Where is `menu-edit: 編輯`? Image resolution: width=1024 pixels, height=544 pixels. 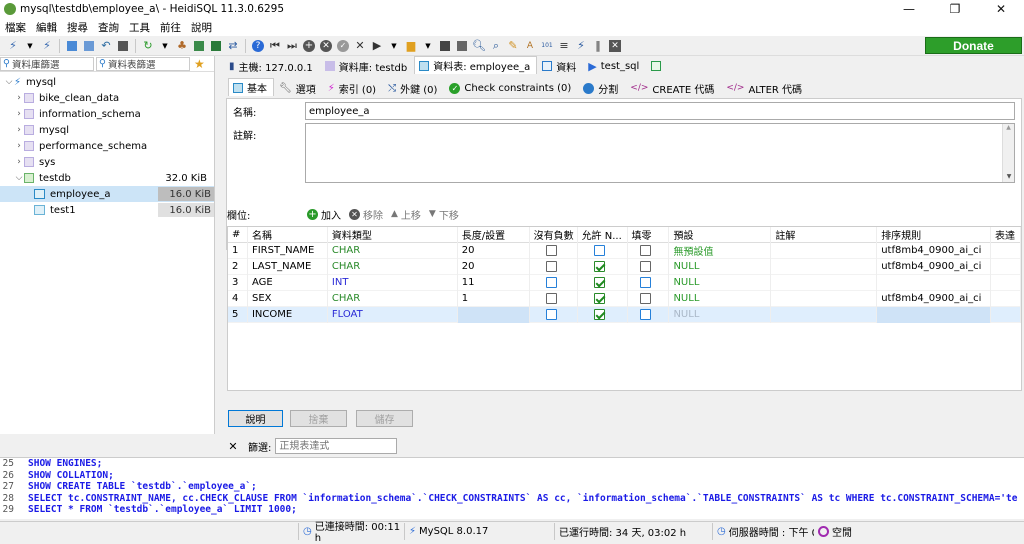 menu-edit: 編輯 is located at coordinates (46, 27).